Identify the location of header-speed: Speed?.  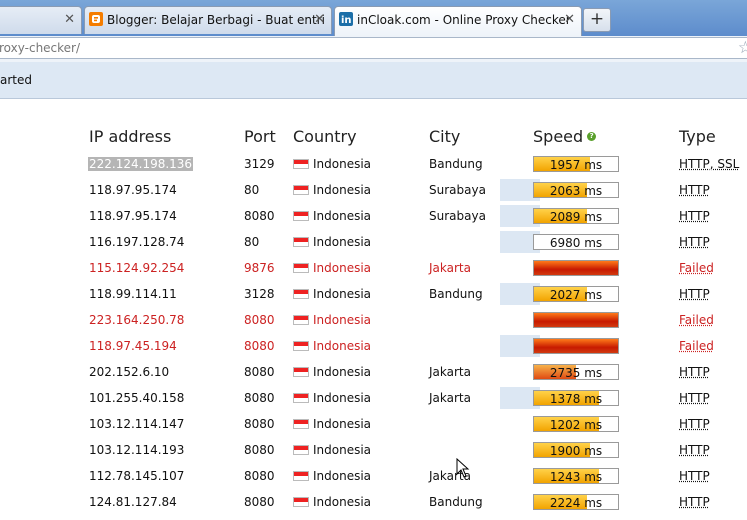
(565, 136).